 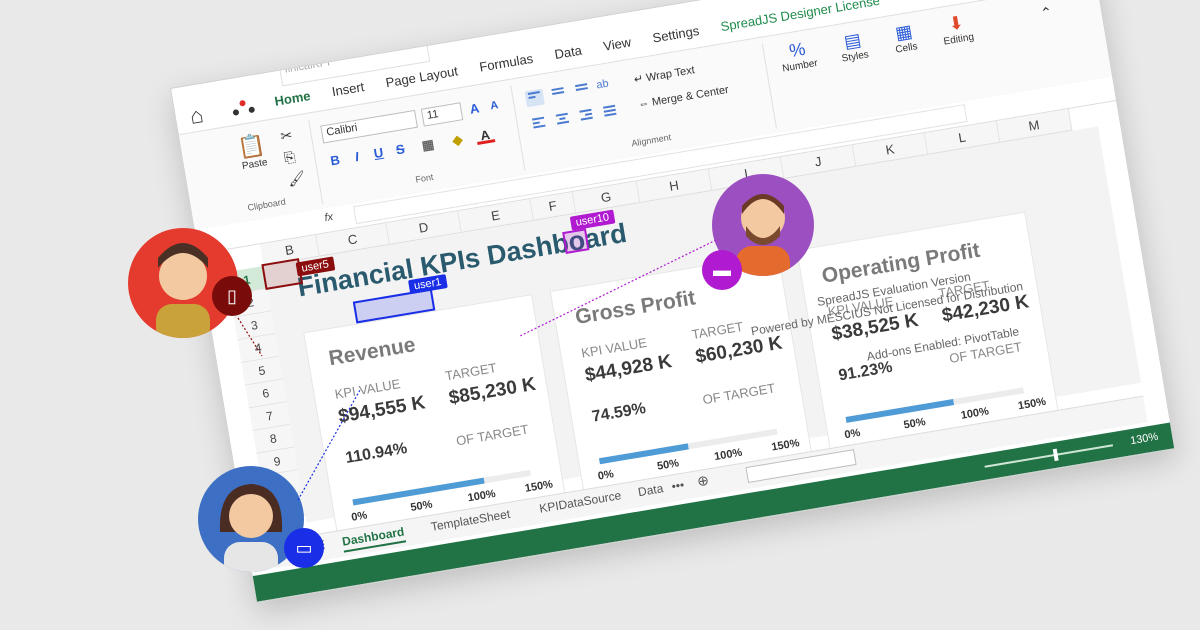 I want to click on fill-color-icon: ◆, so click(x=457, y=140).